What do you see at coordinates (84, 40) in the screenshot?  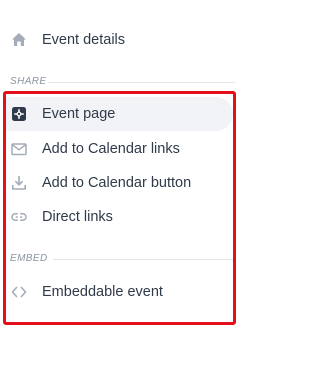 I see `nav-item-label: Event details` at bounding box center [84, 40].